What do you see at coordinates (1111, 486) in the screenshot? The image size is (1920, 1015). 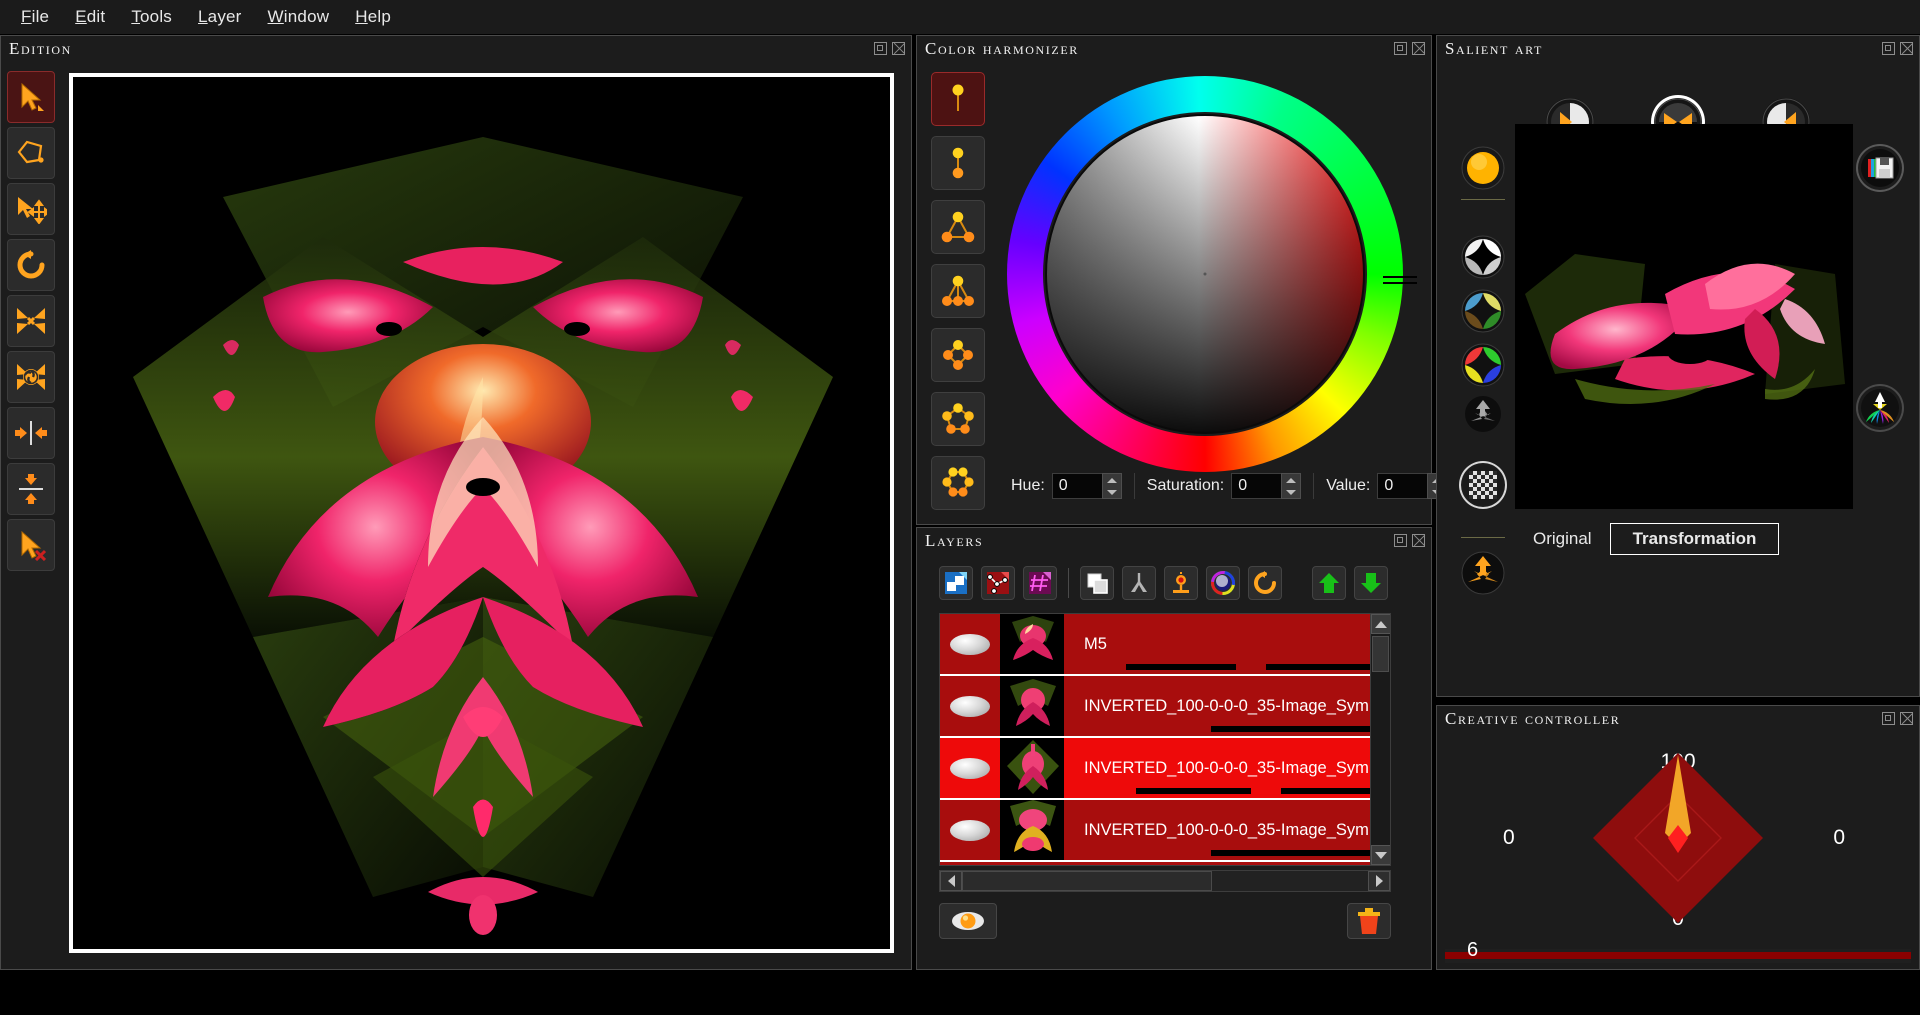 I see `hue-spin-arrows` at bounding box center [1111, 486].